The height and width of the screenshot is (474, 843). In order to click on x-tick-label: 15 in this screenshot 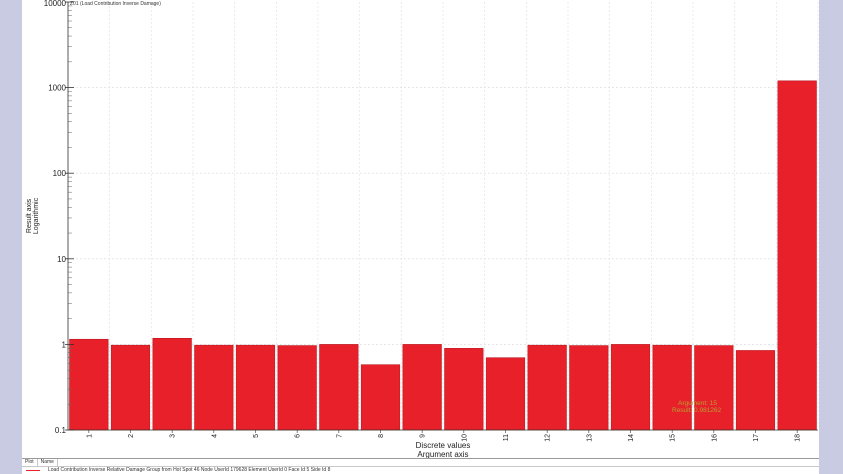, I will do `click(673, 438)`.